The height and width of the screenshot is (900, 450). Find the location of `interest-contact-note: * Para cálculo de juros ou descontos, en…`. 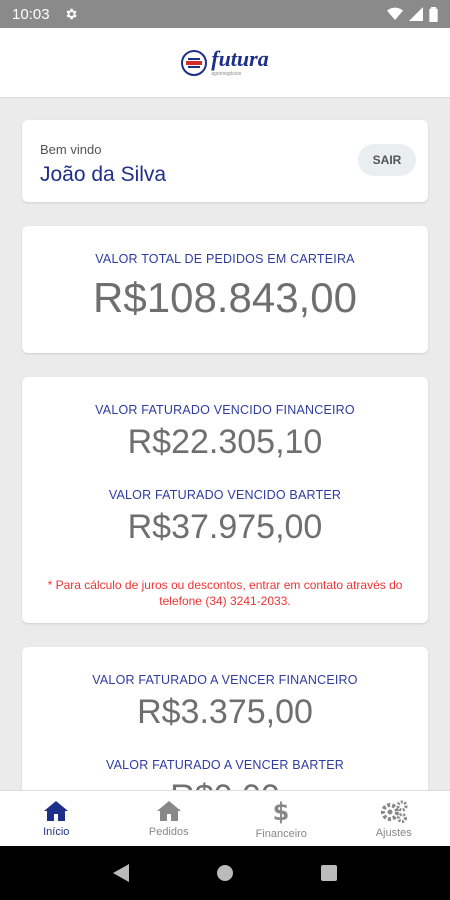

interest-contact-note: * Para cálculo de juros ou descontos, en… is located at coordinates (225, 593).